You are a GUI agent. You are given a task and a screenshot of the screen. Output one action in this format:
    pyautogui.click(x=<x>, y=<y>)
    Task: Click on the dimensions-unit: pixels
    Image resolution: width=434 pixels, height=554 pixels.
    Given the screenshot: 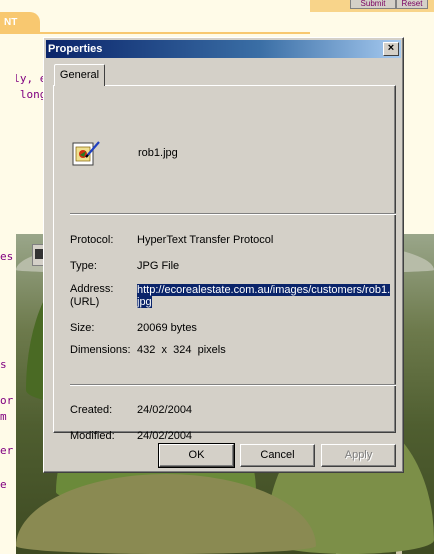 What is the action you would take?
    pyautogui.click(x=211, y=350)
    